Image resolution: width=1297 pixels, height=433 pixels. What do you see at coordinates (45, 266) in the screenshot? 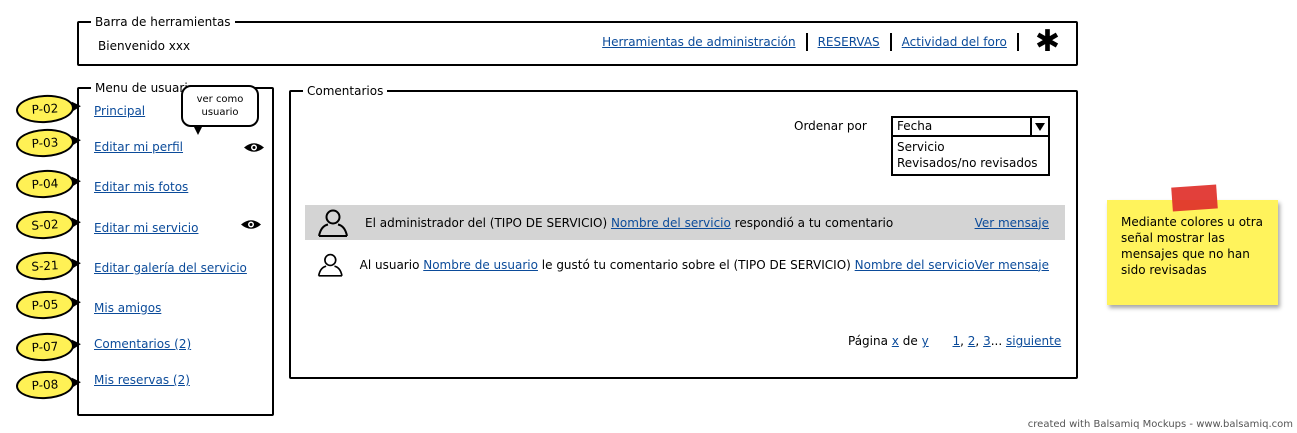
I see `page-tag: S-21` at bounding box center [45, 266].